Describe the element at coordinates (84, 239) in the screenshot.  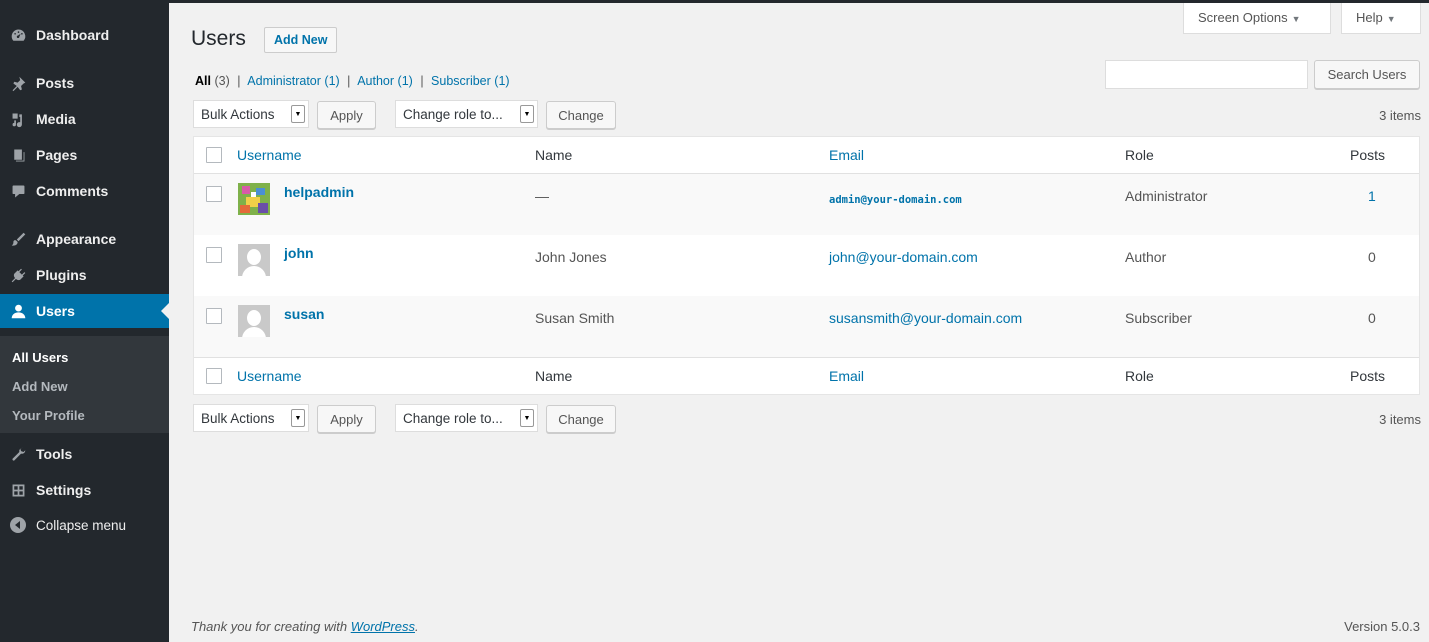
I see `sidebar-item-appearance: Appearance` at that location.